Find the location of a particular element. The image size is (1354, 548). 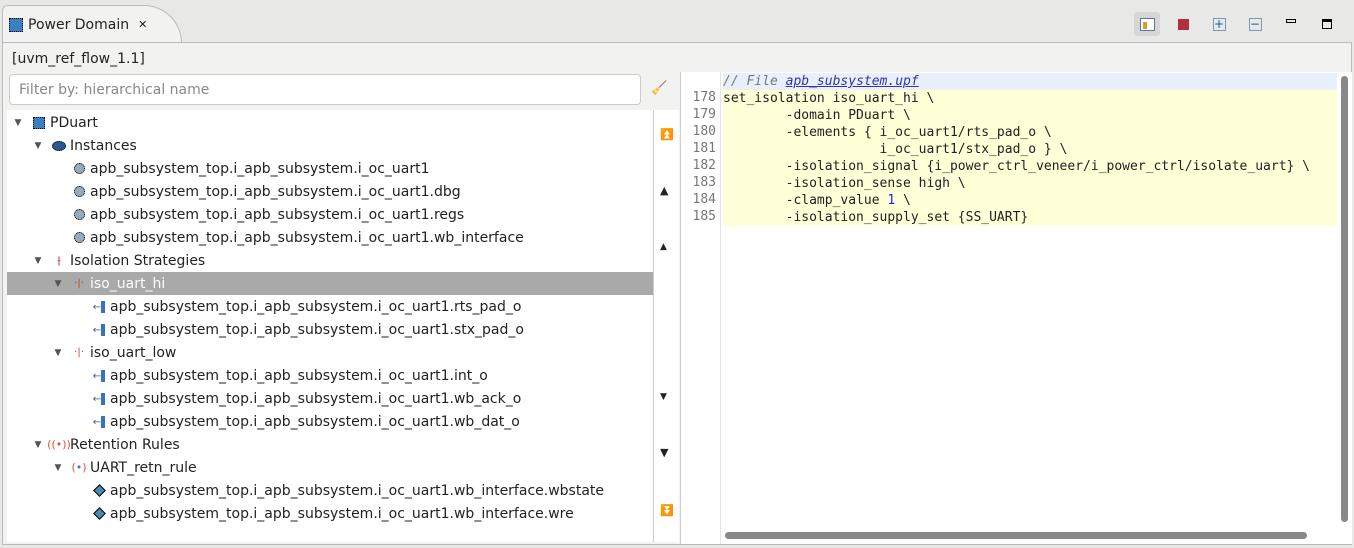

clear-filter-icon: 🧹 is located at coordinates (659, 89).